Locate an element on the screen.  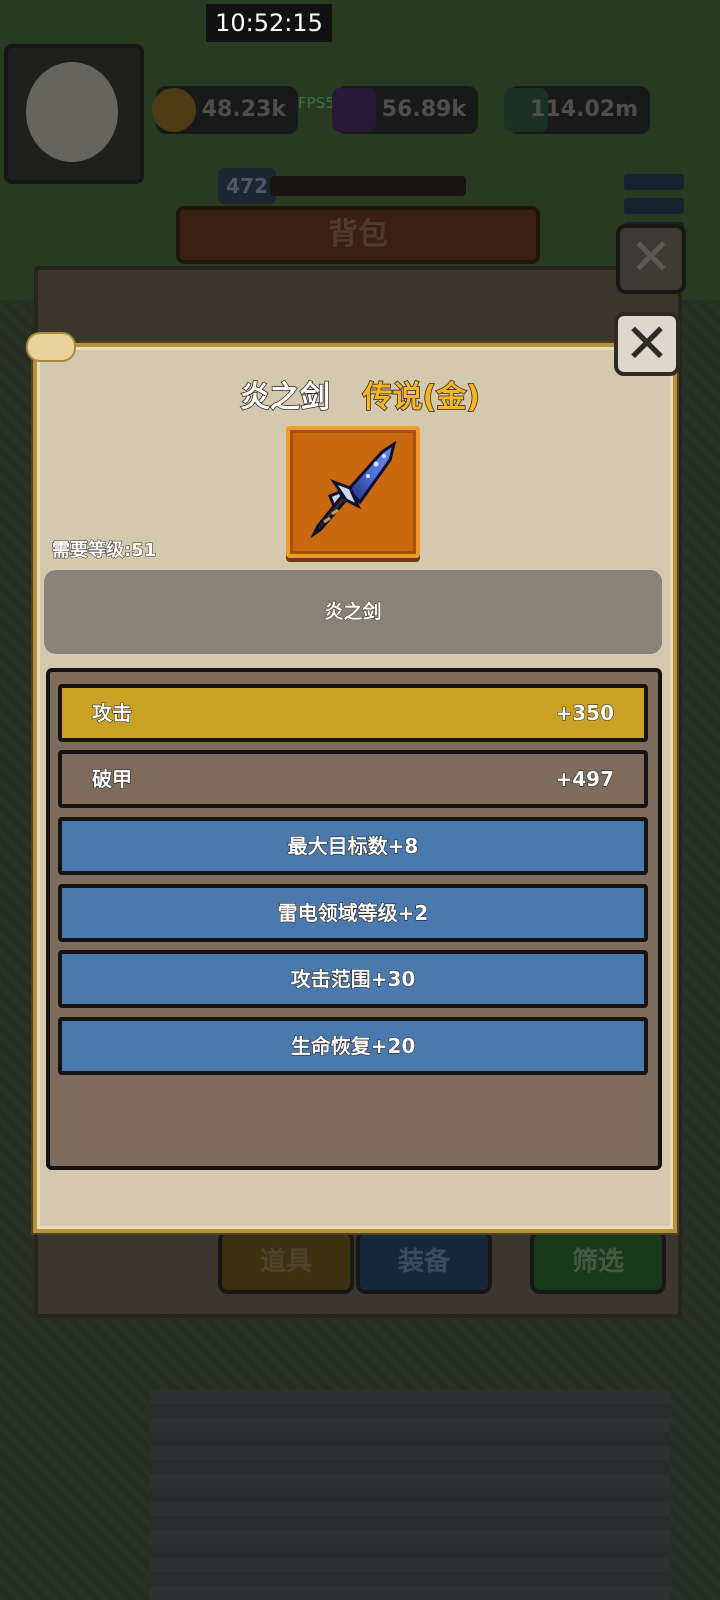
effect-row: 攻击范围+30 is located at coordinates (353, 979).